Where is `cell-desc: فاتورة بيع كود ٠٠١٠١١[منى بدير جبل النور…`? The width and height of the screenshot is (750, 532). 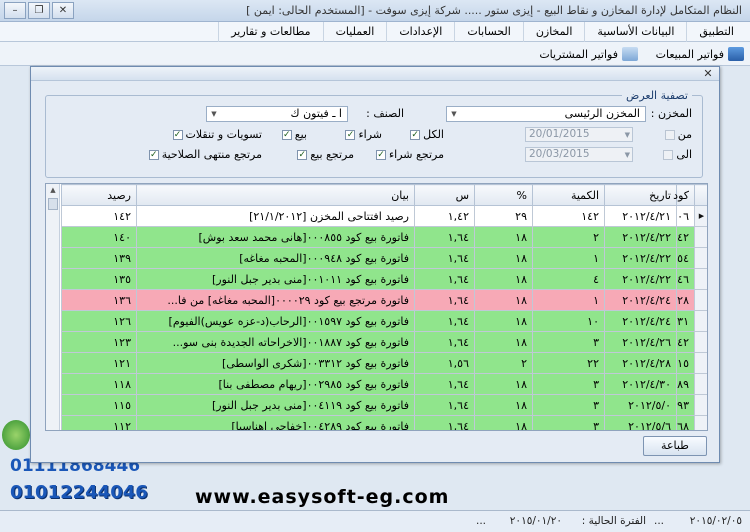
cell-desc: فاتورة بيع كود ٠٠١٠١١[منى بدير جبل النور… is located at coordinates (275, 279).